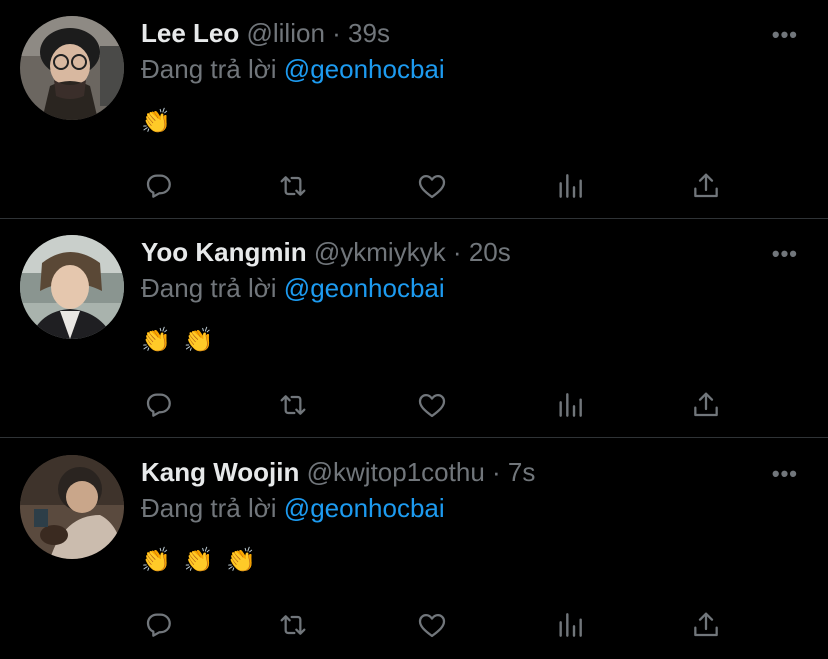 The height and width of the screenshot is (659, 828). Describe the element at coordinates (285, 33) in the screenshot. I see `handle: @lilion` at that location.